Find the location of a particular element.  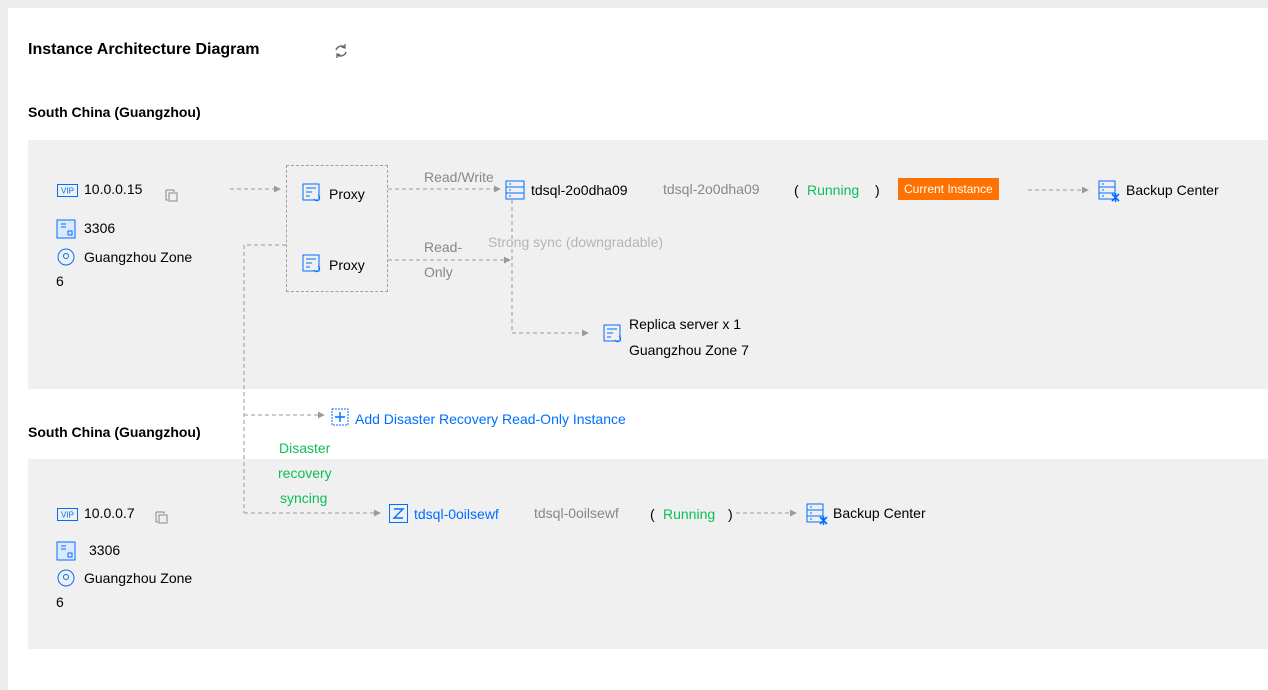

primary-status: Running is located at coordinates (833, 190).